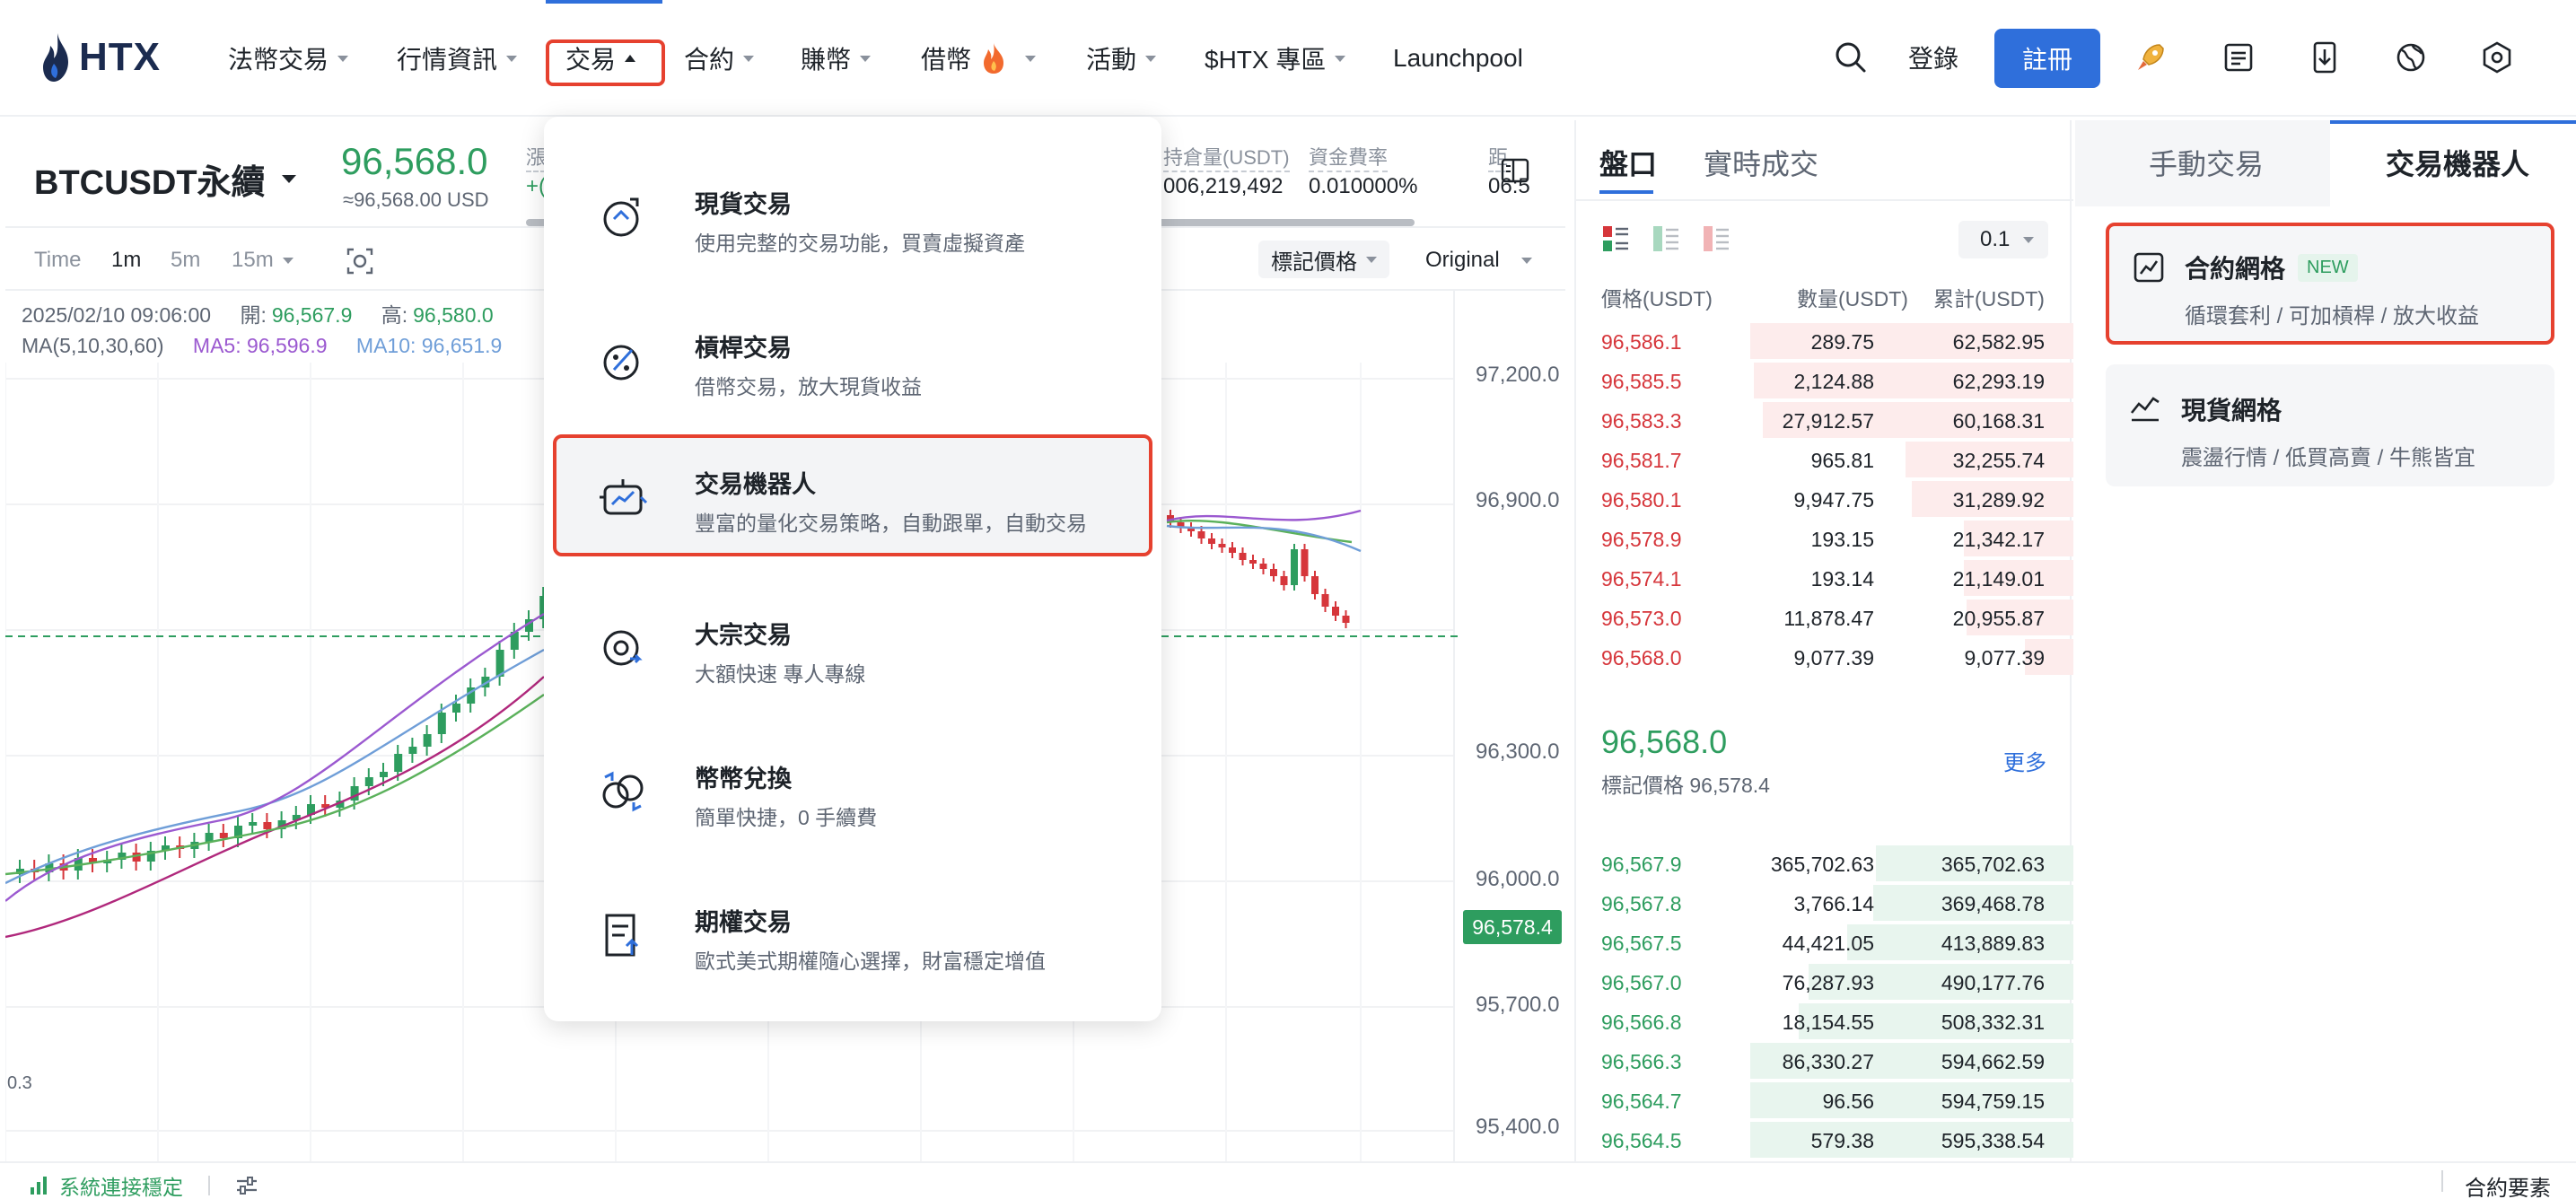 This screenshot has width=2576, height=1199. I want to click on open-interest-label: 持倉量(USDT), so click(1226, 157).